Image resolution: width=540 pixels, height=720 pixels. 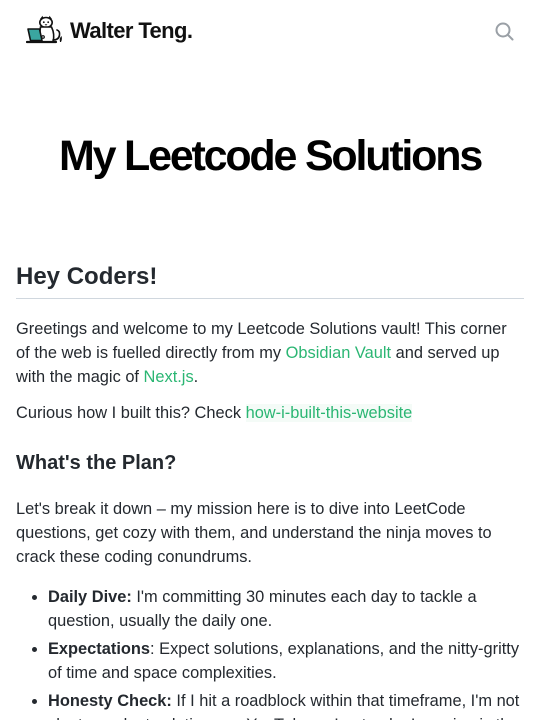 I want to click on list-item-title: Honesty Check:, so click(x=110, y=701).